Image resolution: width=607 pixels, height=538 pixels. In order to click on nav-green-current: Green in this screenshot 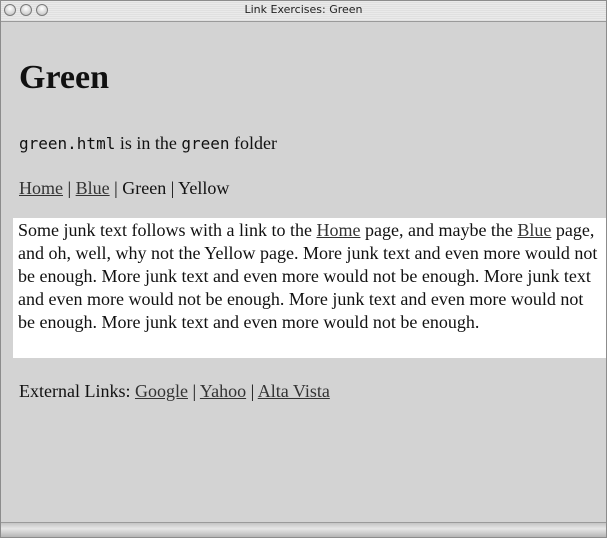, I will do `click(144, 188)`.